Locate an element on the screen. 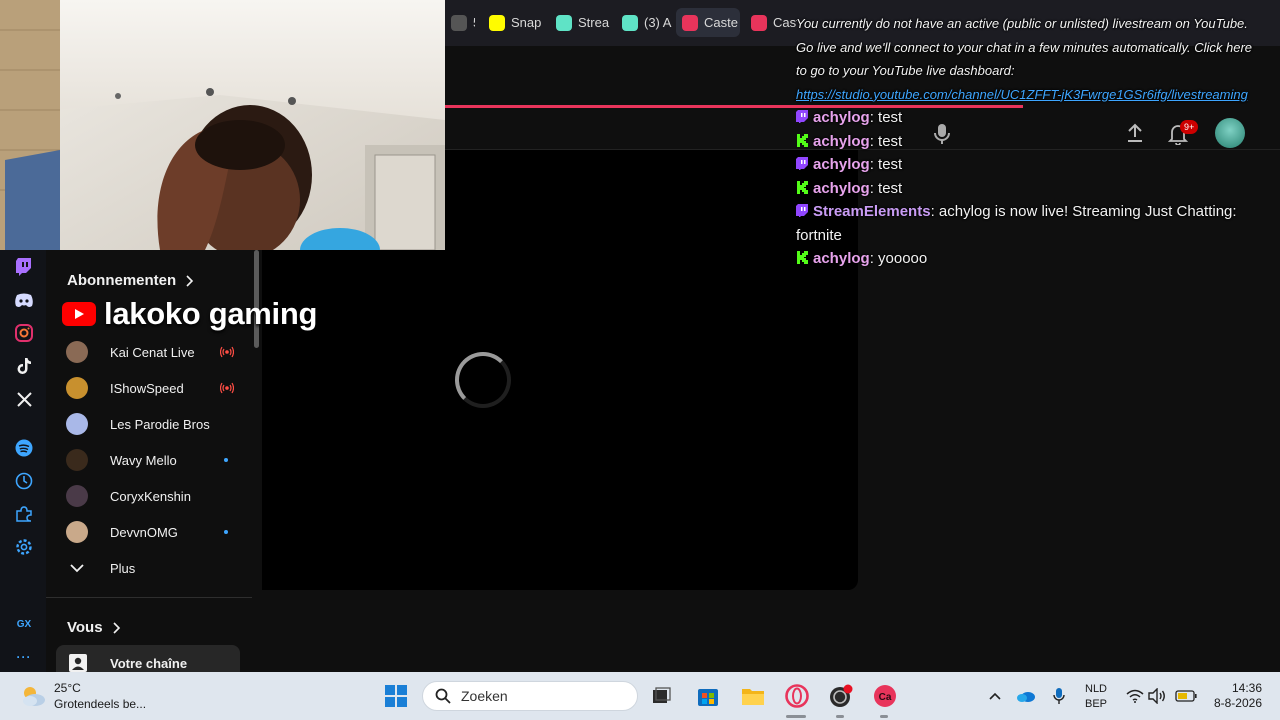 The height and width of the screenshot is (720, 1280). chevron-down-icon is located at coordinates (77, 568).